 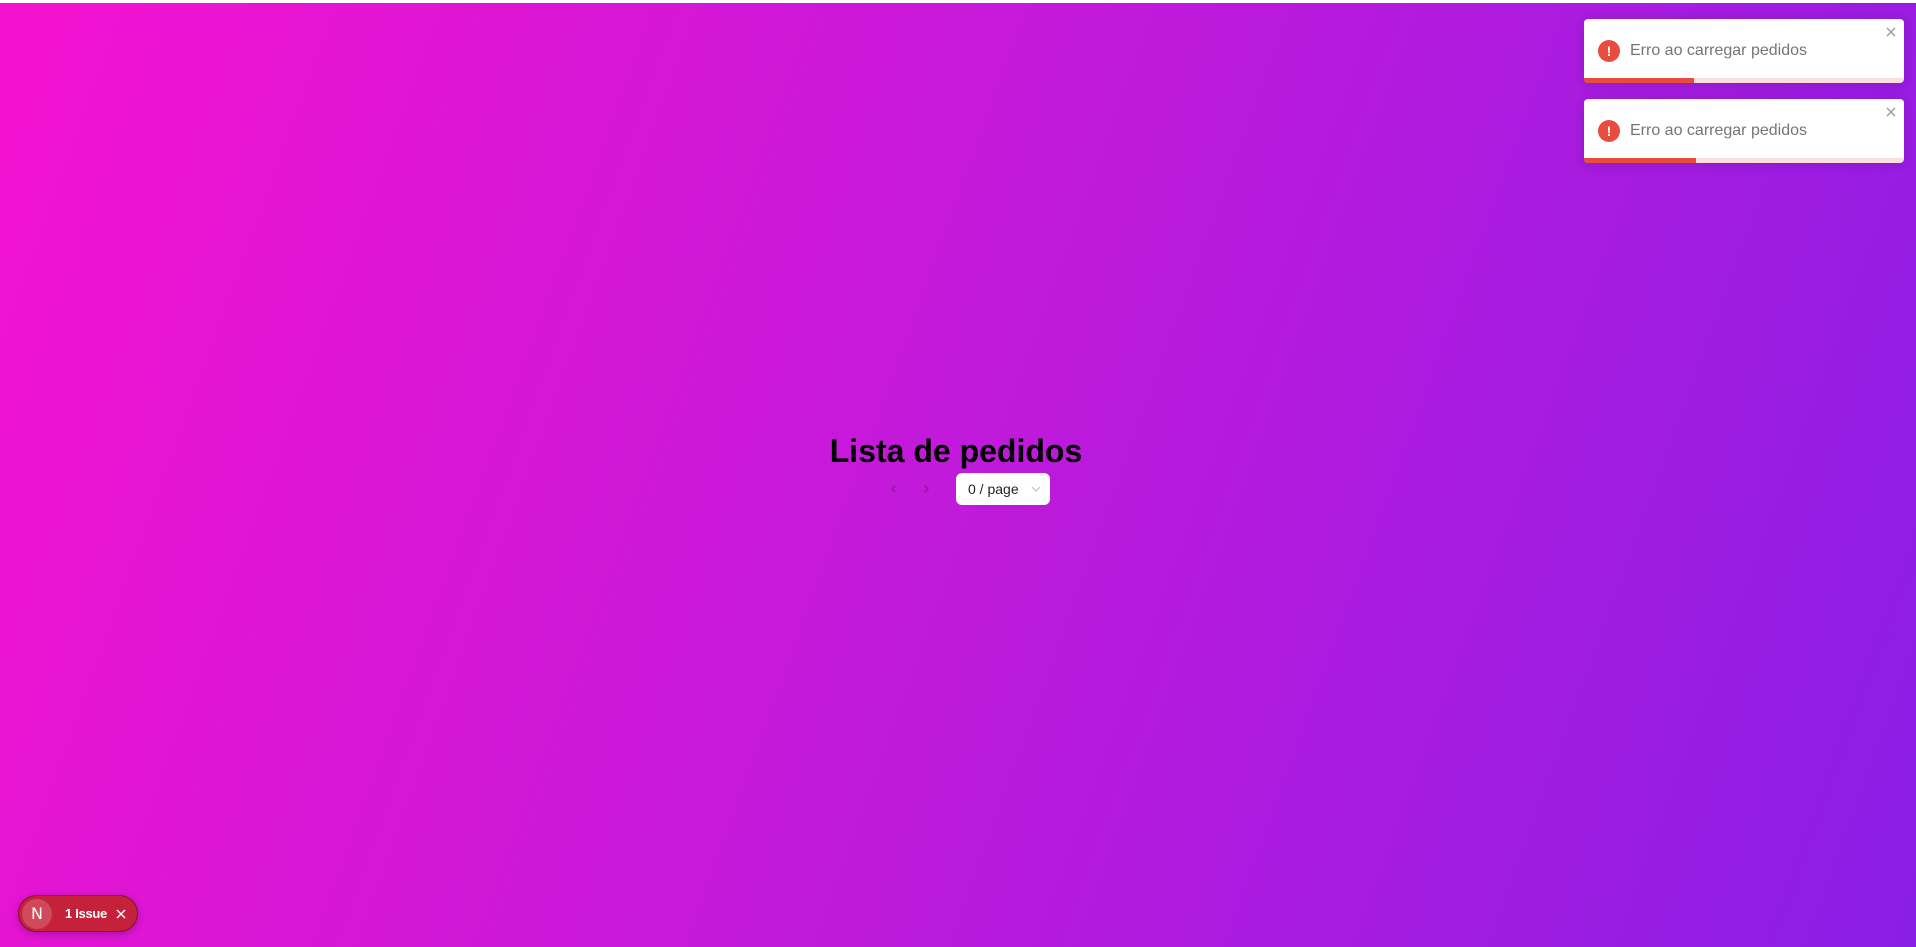 I want to click on pagination-next-button, so click(x=926, y=489).